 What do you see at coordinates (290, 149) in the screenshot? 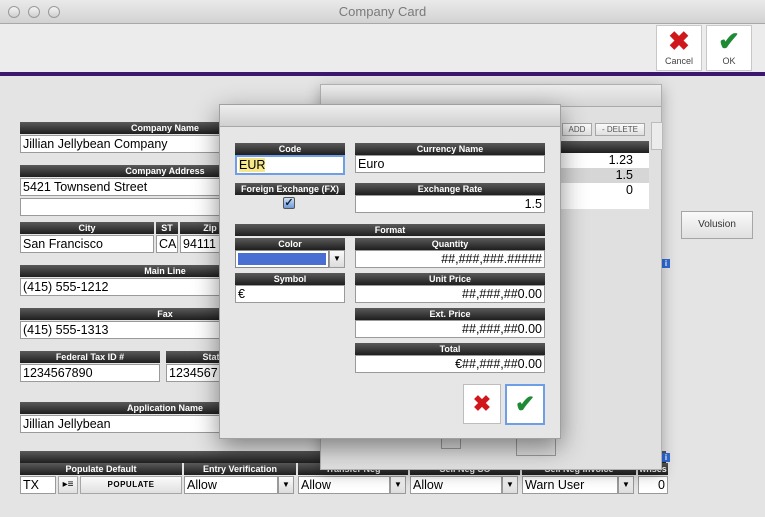
I see `code-header: Code` at bounding box center [290, 149].